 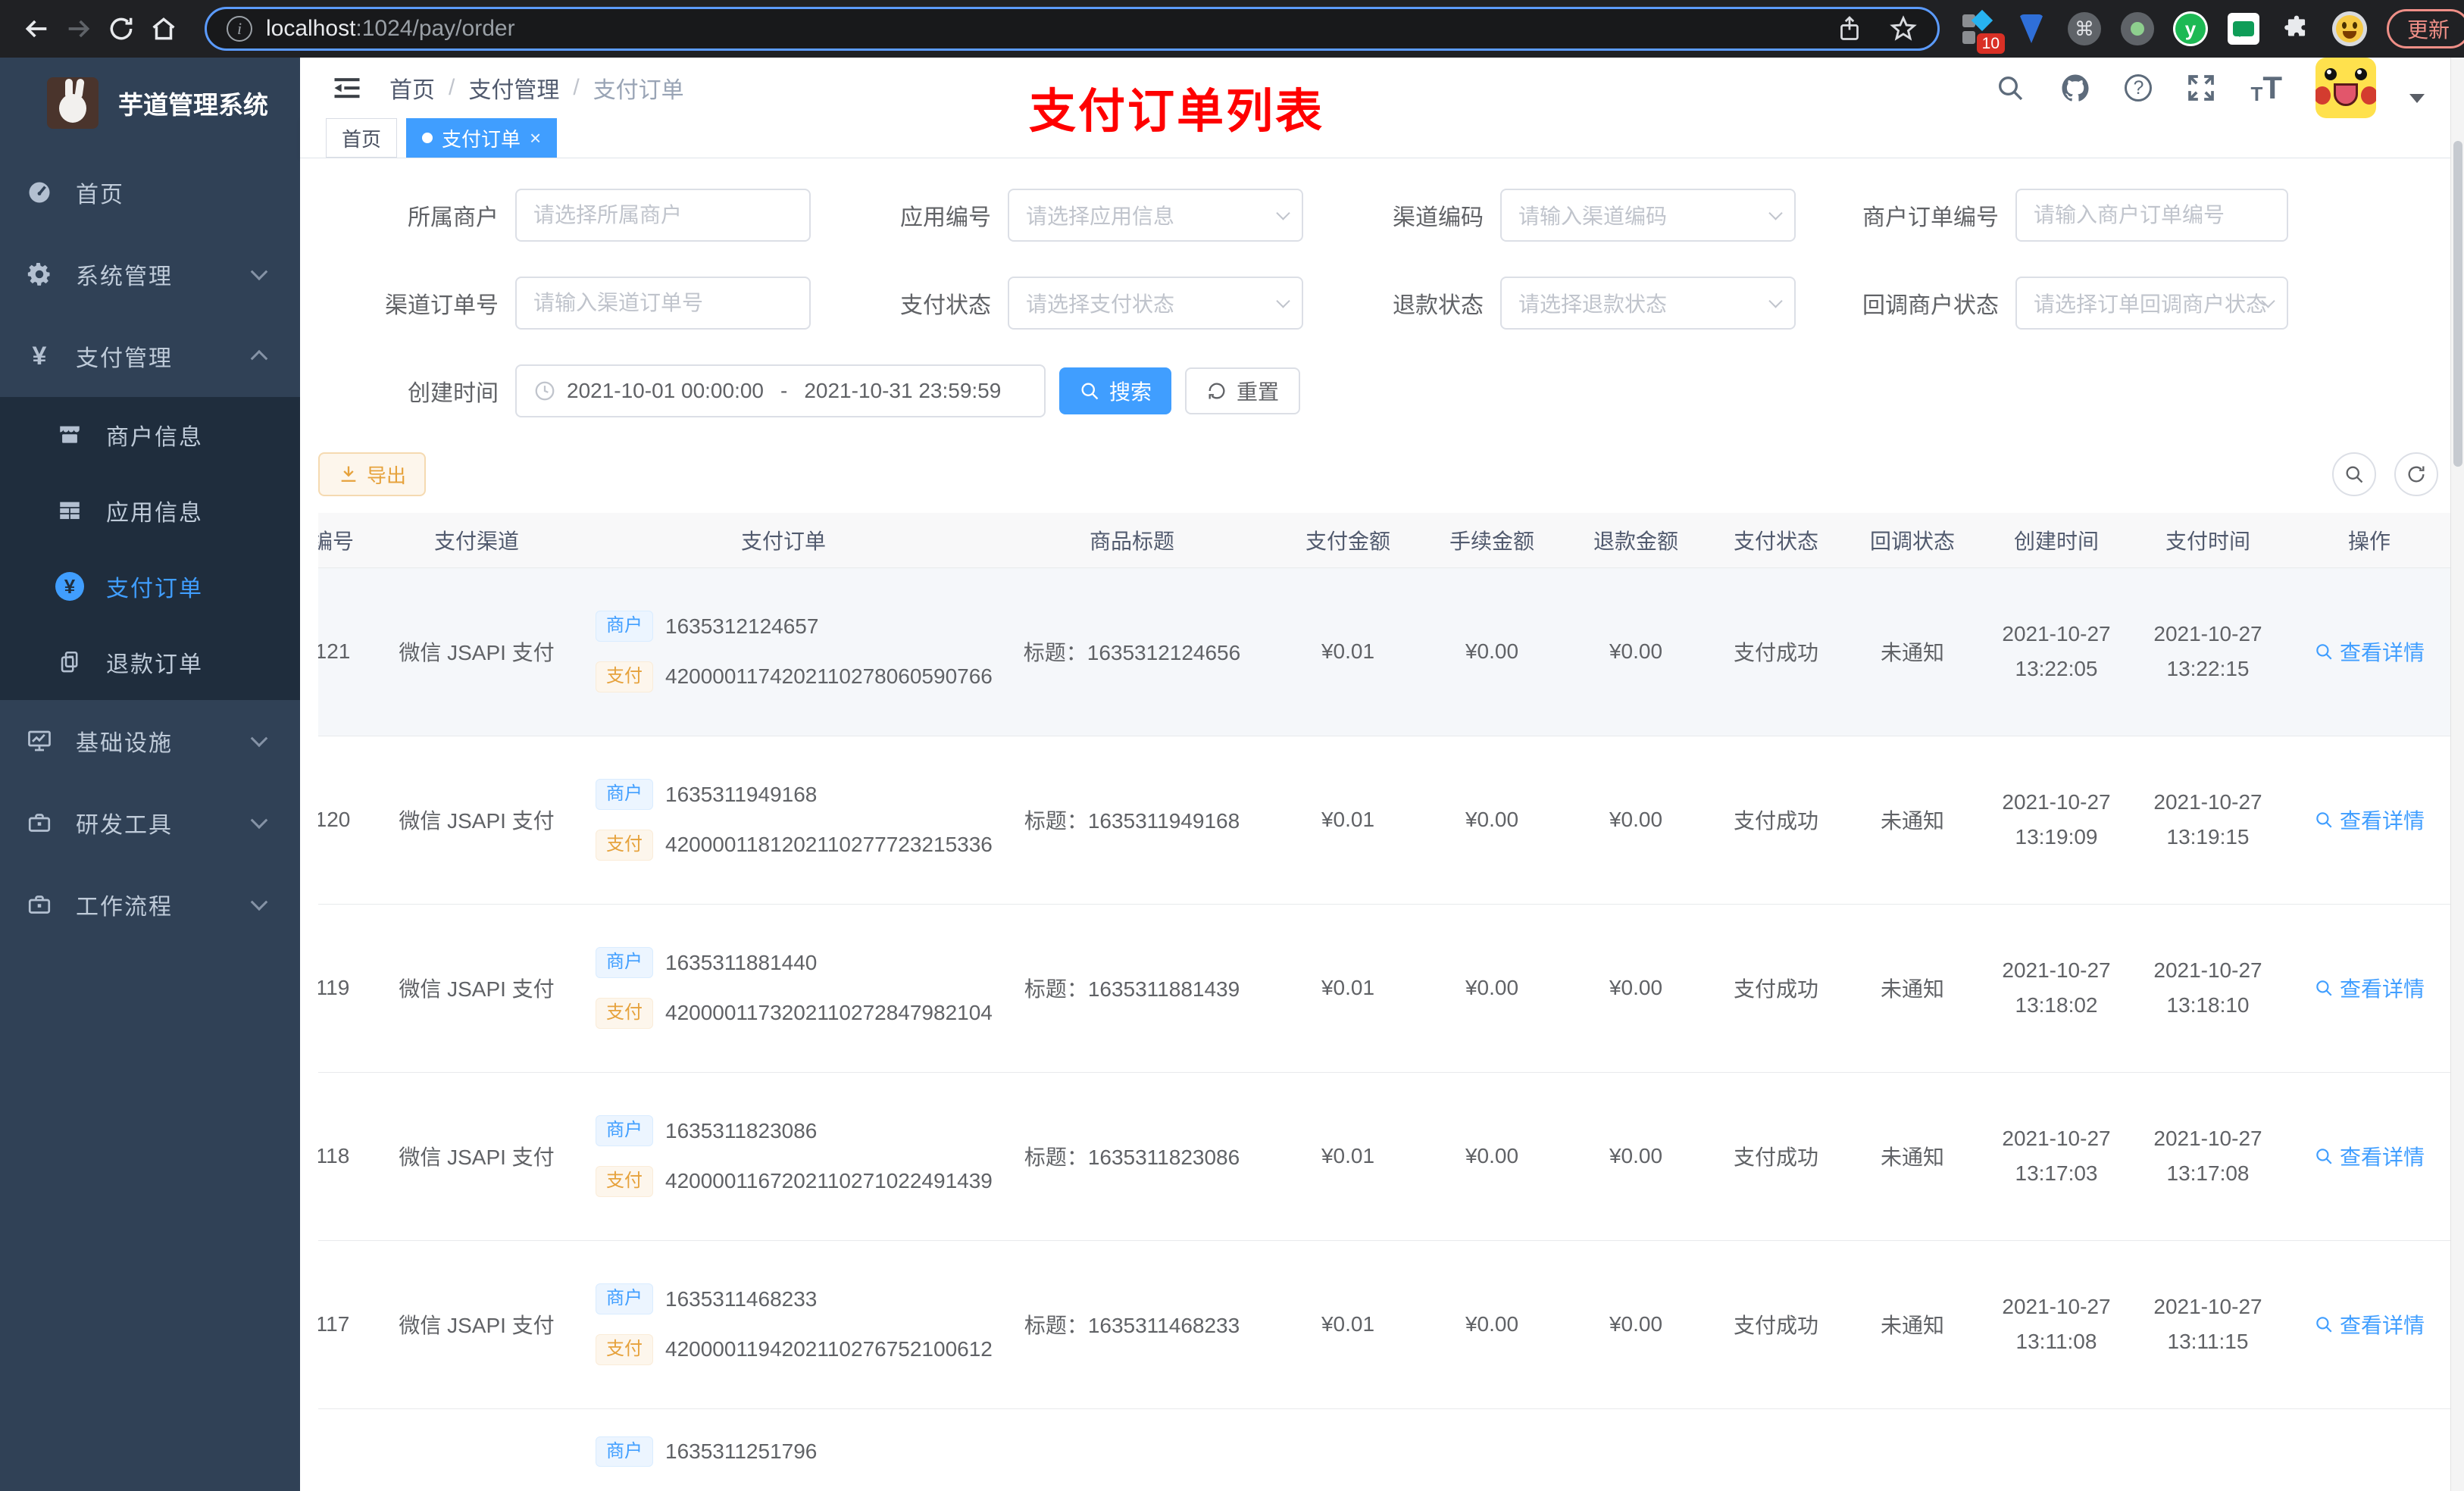 I want to click on pay-tag: 支付, so click(x=624, y=845).